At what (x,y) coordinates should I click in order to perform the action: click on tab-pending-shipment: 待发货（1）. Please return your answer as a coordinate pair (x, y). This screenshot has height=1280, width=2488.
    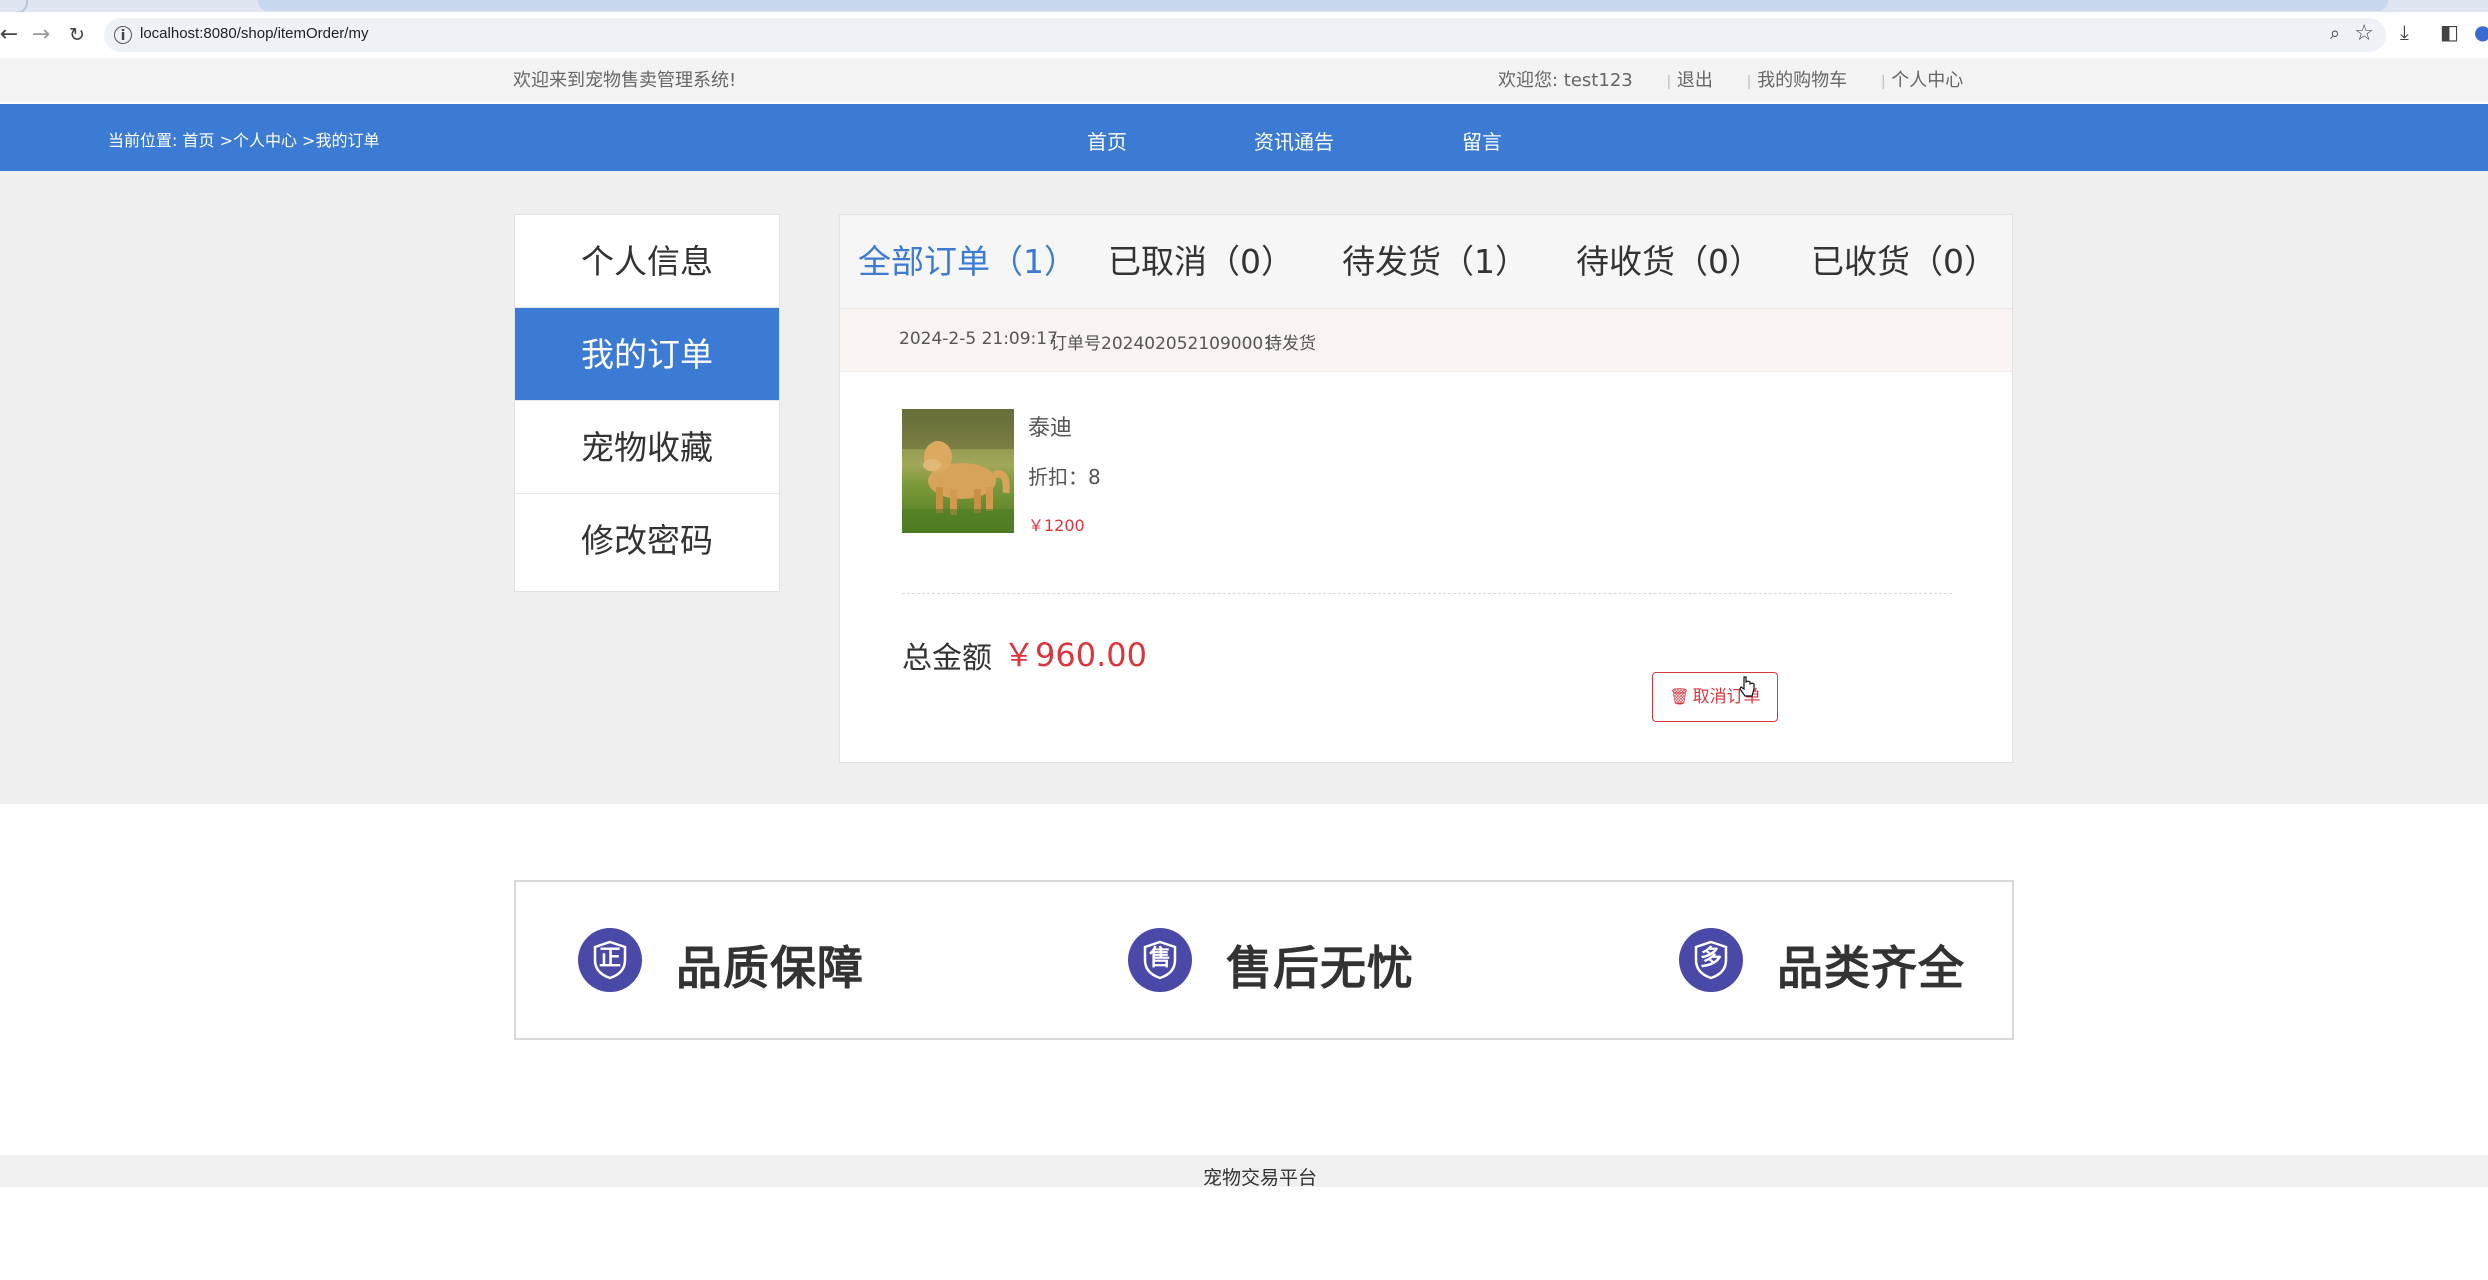
    Looking at the image, I should click on (1435, 261).